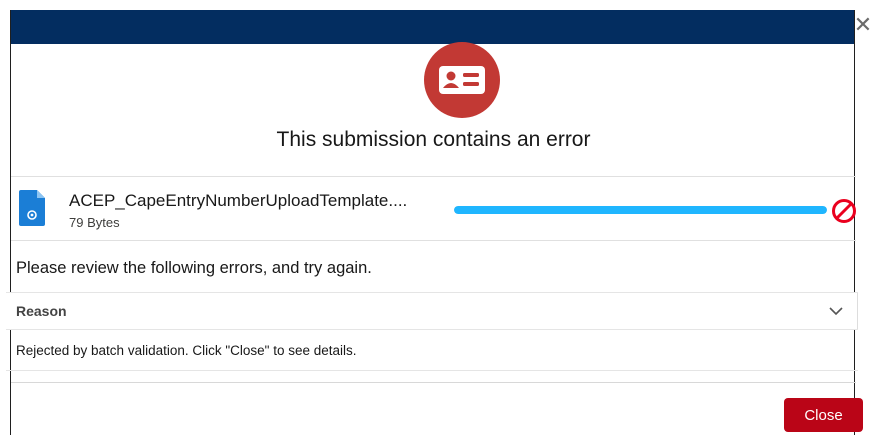 The height and width of the screenshot is (435, 871). What do you see at coordinates (94, 222) in the screenshot?
I see `file-size: 79 Bytes` at bounding box center [94, 222].